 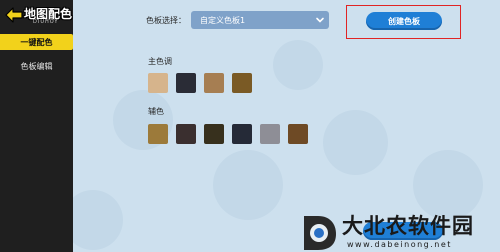 I want to click on secondary-color-label: 辅色, so click(x=156, y=111).